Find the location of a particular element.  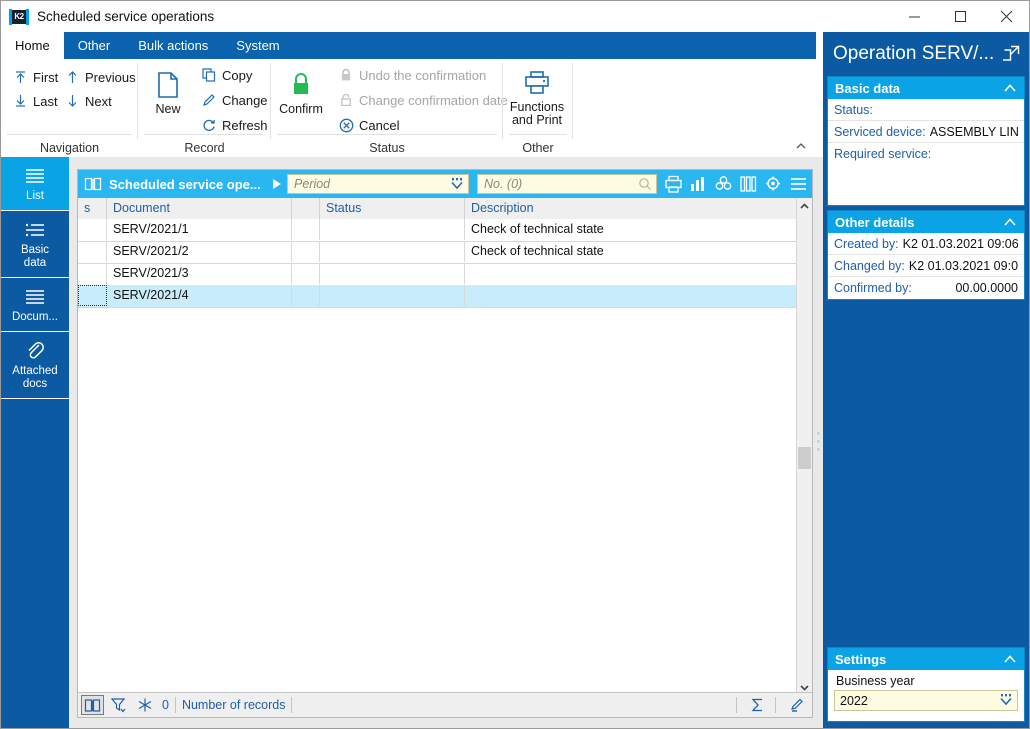

field-status: Status: is located at coordinates (926, 110).